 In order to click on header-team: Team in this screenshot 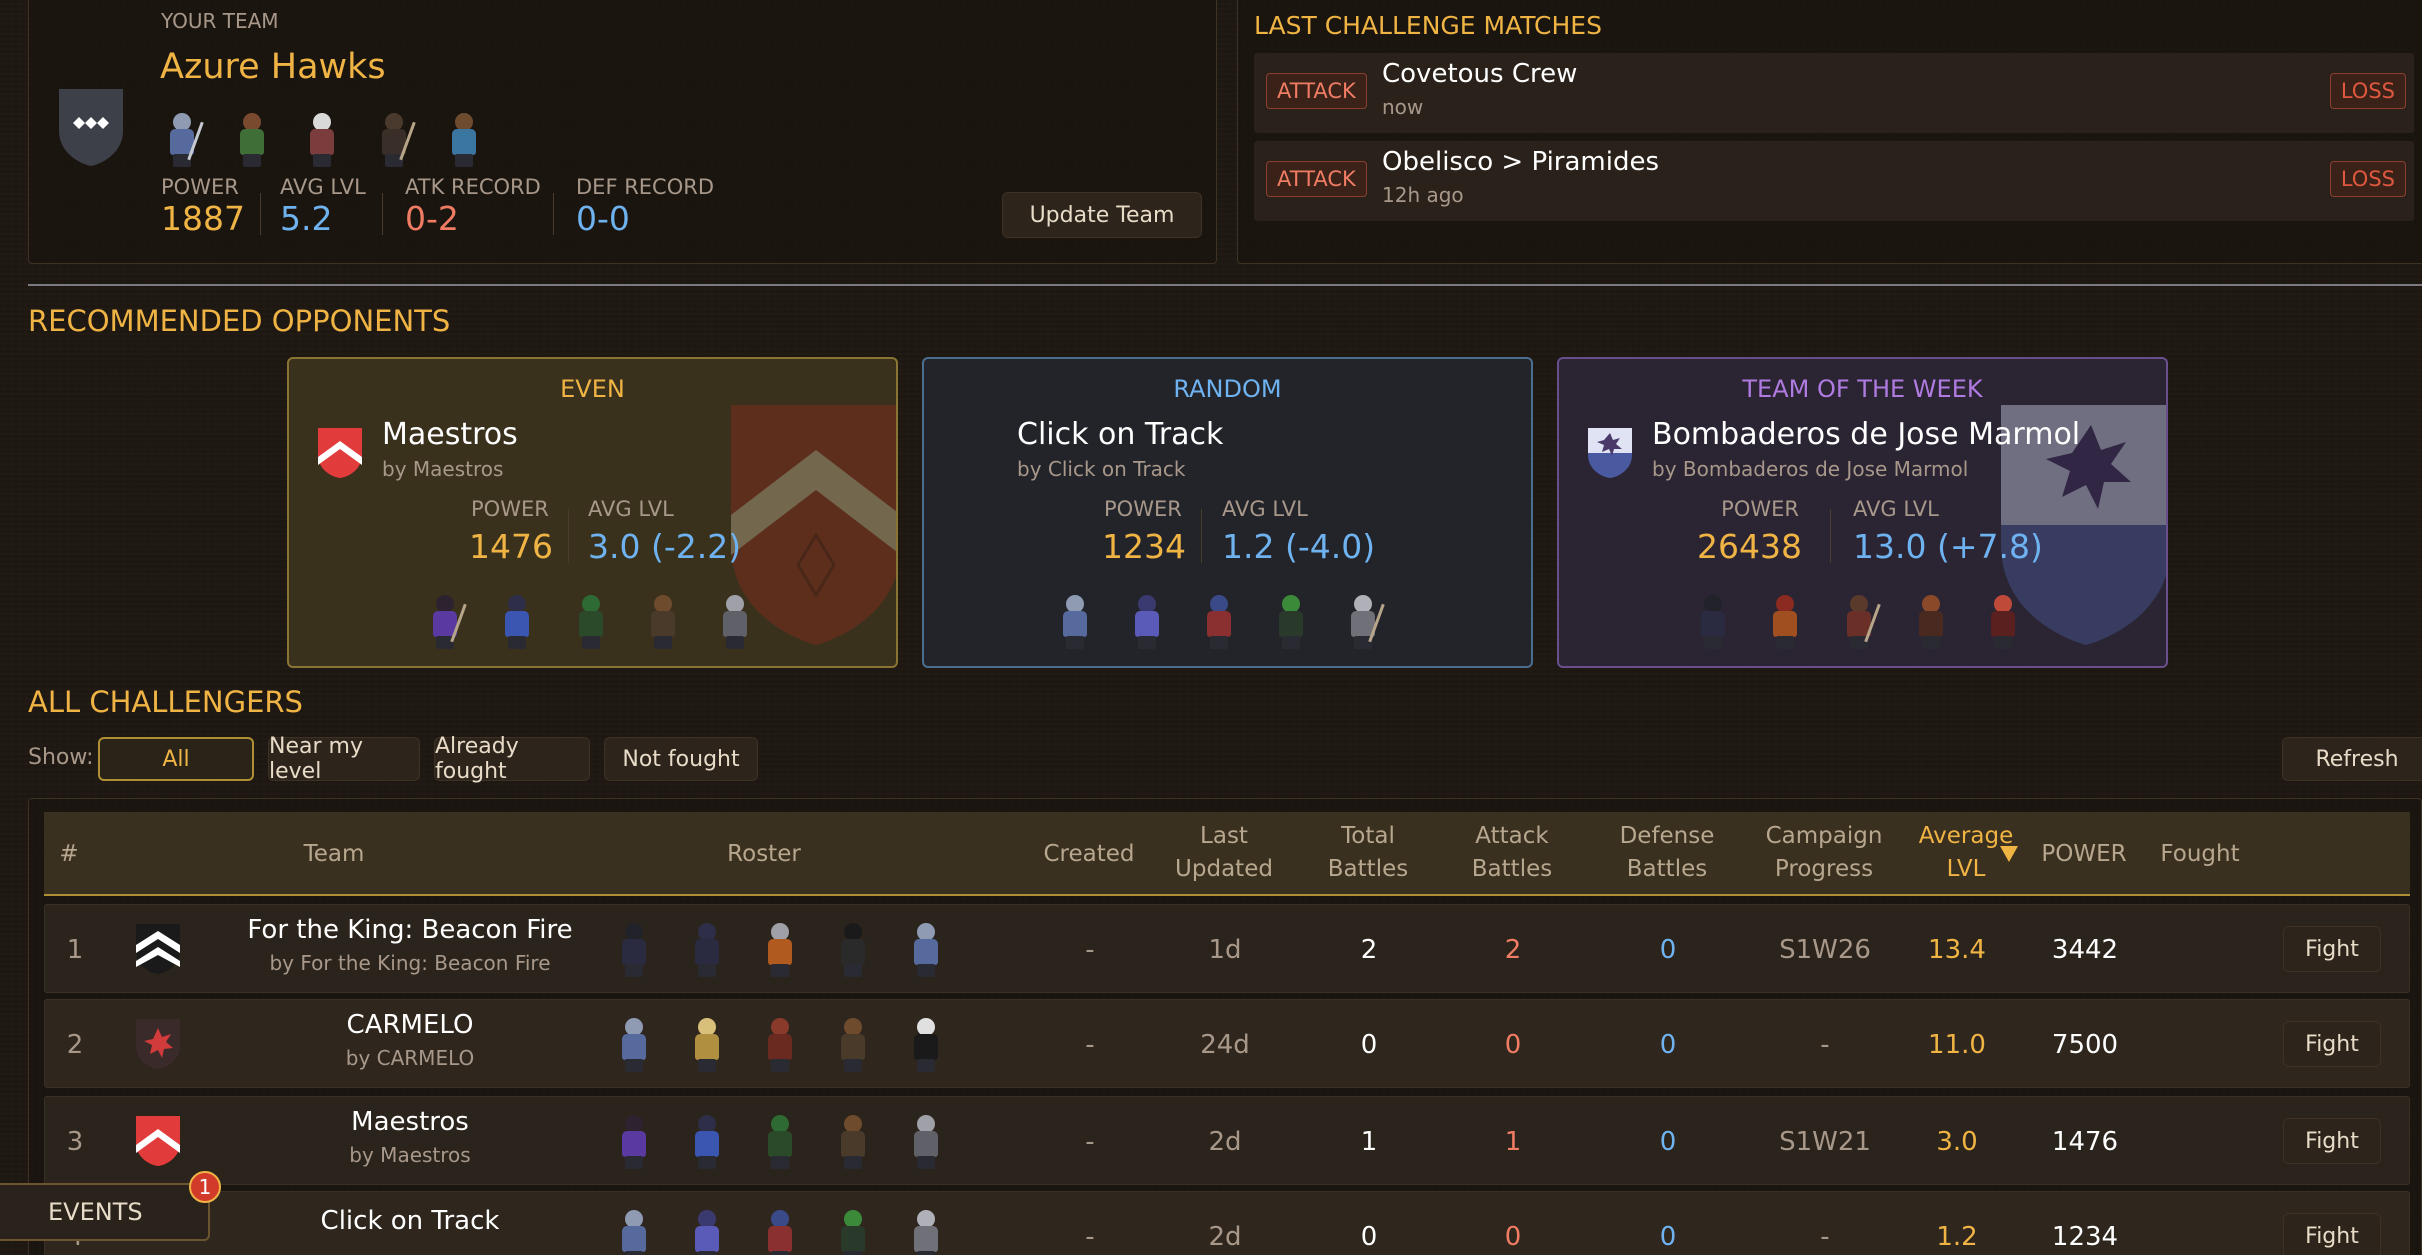, I will do `click(334, 854)`.